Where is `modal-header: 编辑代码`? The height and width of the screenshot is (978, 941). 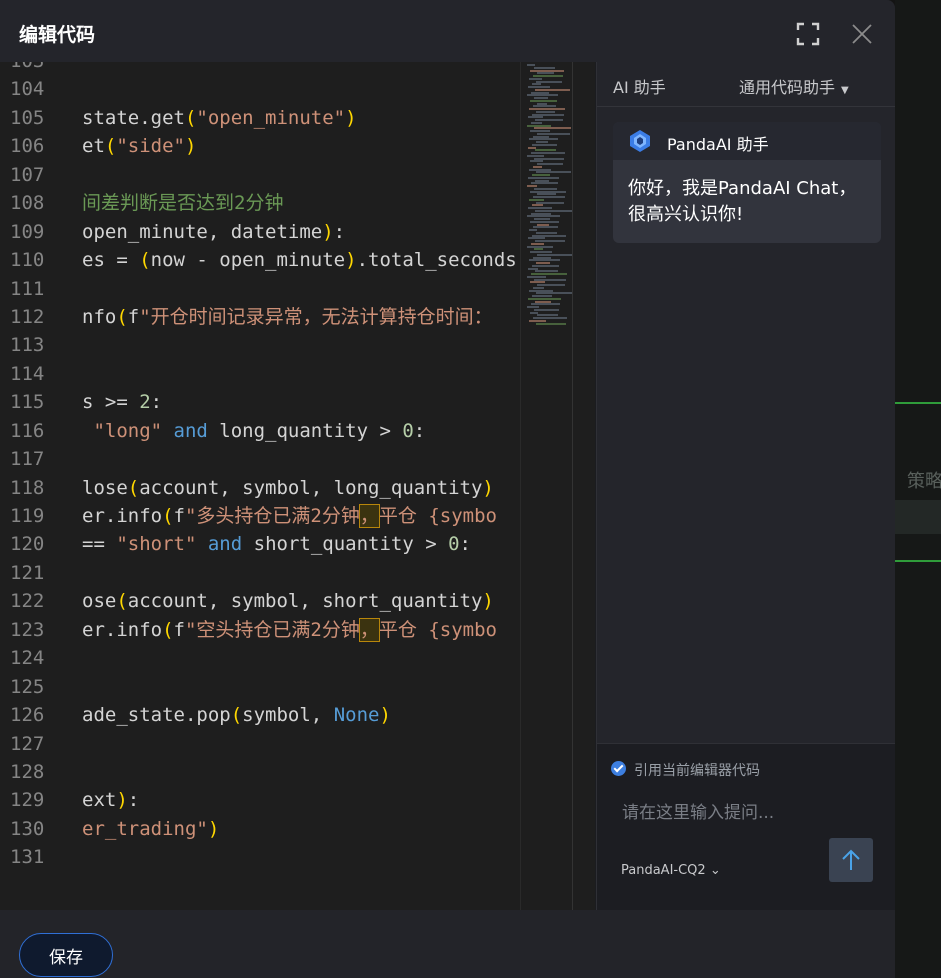 modal-header: 编辑代码 is located at coordinates (447, 31).